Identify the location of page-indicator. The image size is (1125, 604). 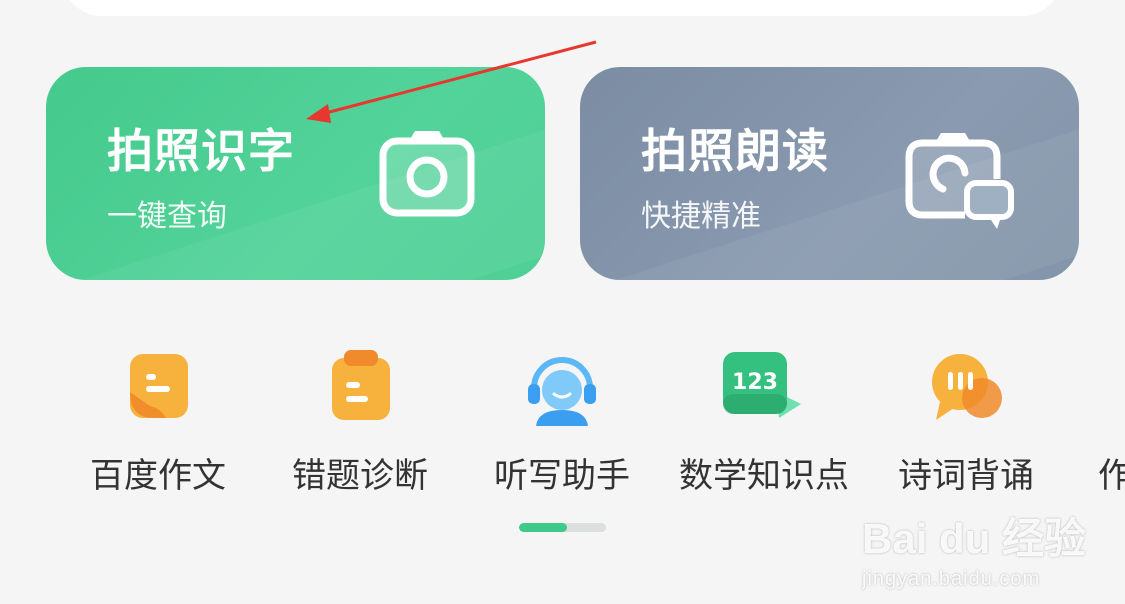
(562, 527).